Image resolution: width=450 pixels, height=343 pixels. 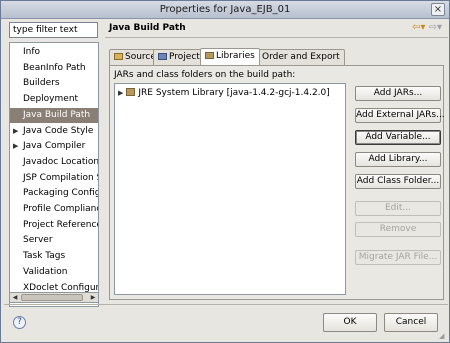 I want to click on sidebar-item-label: Server, so click(x=38, y=240).